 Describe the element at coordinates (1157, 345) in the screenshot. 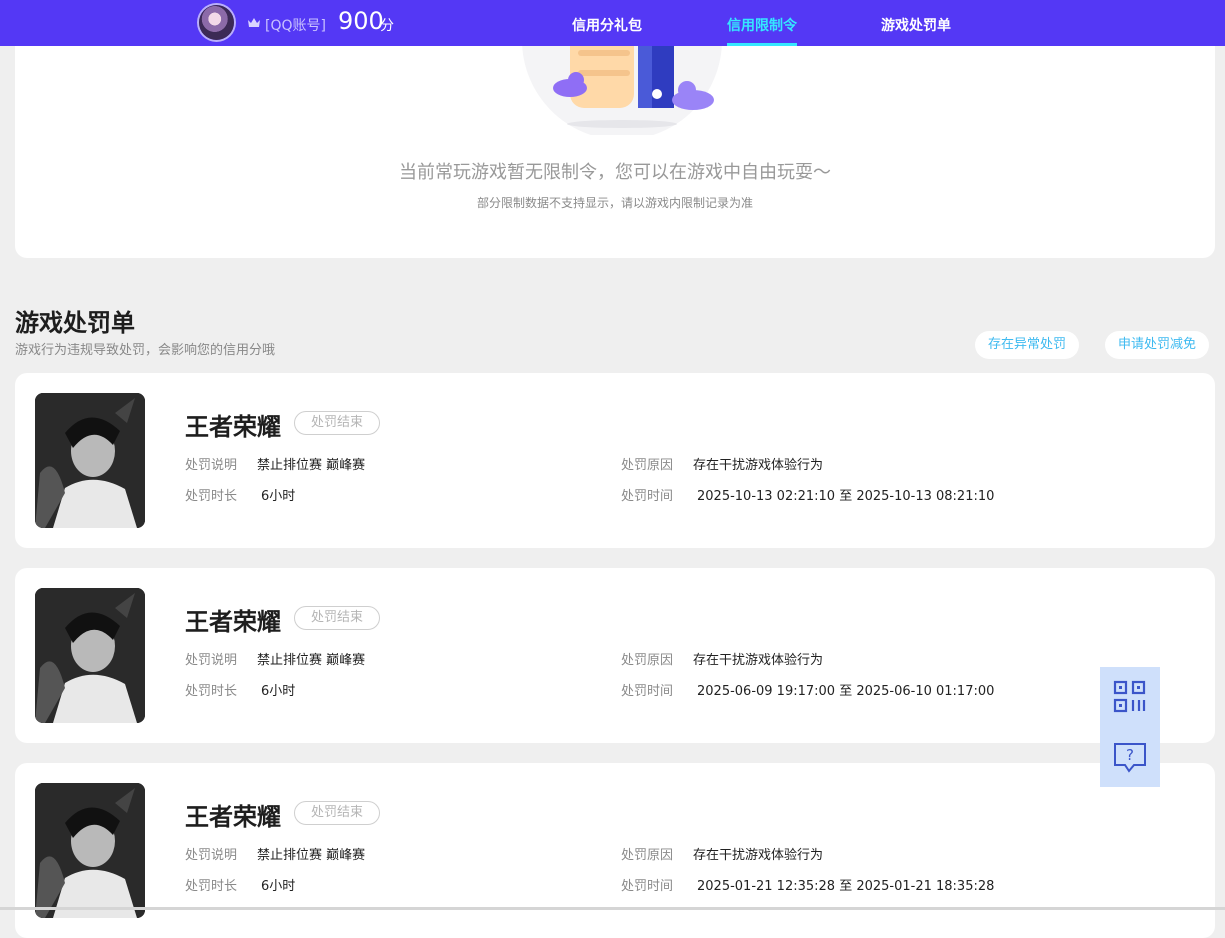

I see `apply-penalty-reduction-button: 申请处罚减免` at that location.